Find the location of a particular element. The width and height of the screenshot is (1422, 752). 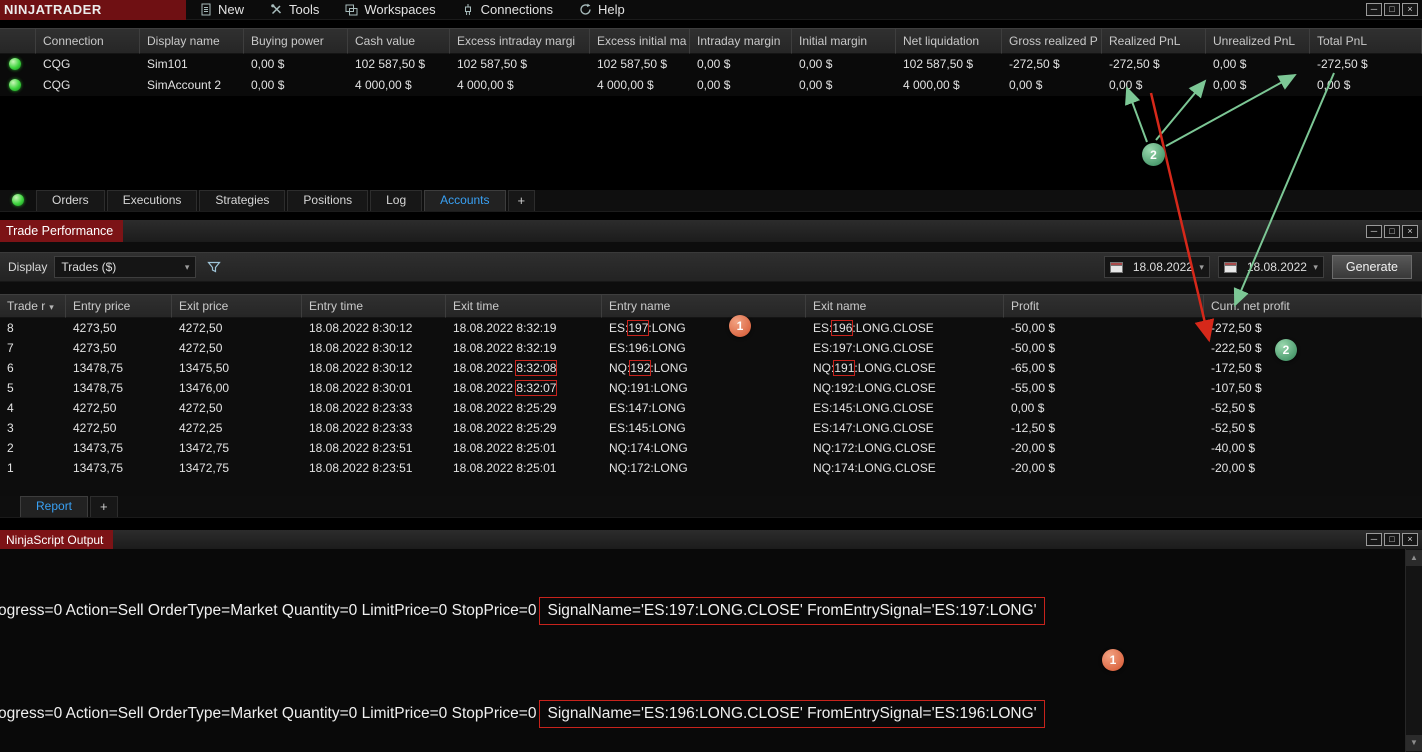

tab-positions: Positions is located at coordinates (328, 200).